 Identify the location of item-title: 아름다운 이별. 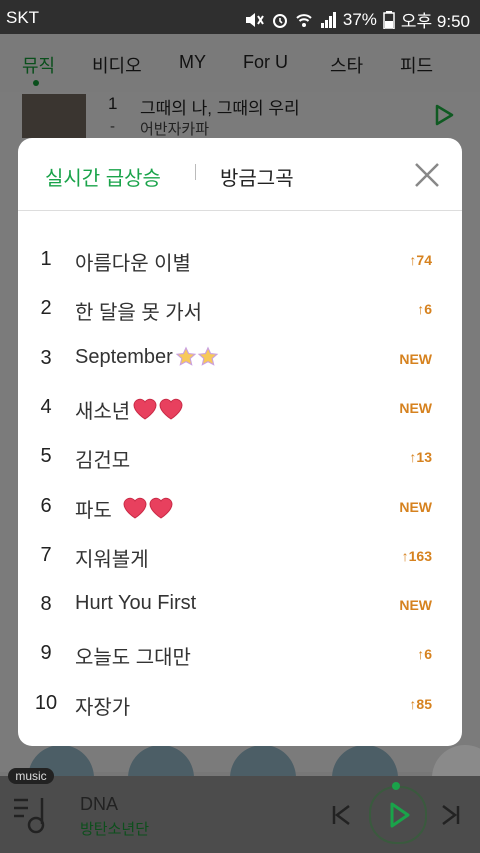
(133, 261).